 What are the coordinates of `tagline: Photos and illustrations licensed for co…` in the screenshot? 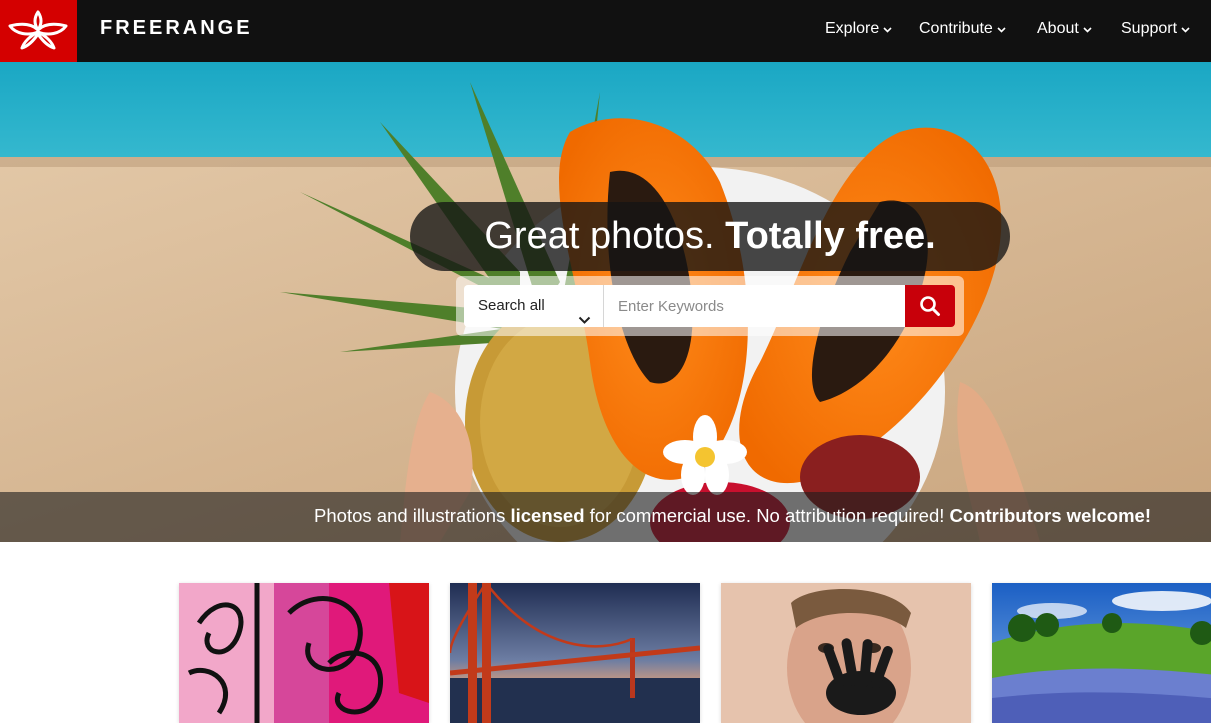 It's located at (732, 516).